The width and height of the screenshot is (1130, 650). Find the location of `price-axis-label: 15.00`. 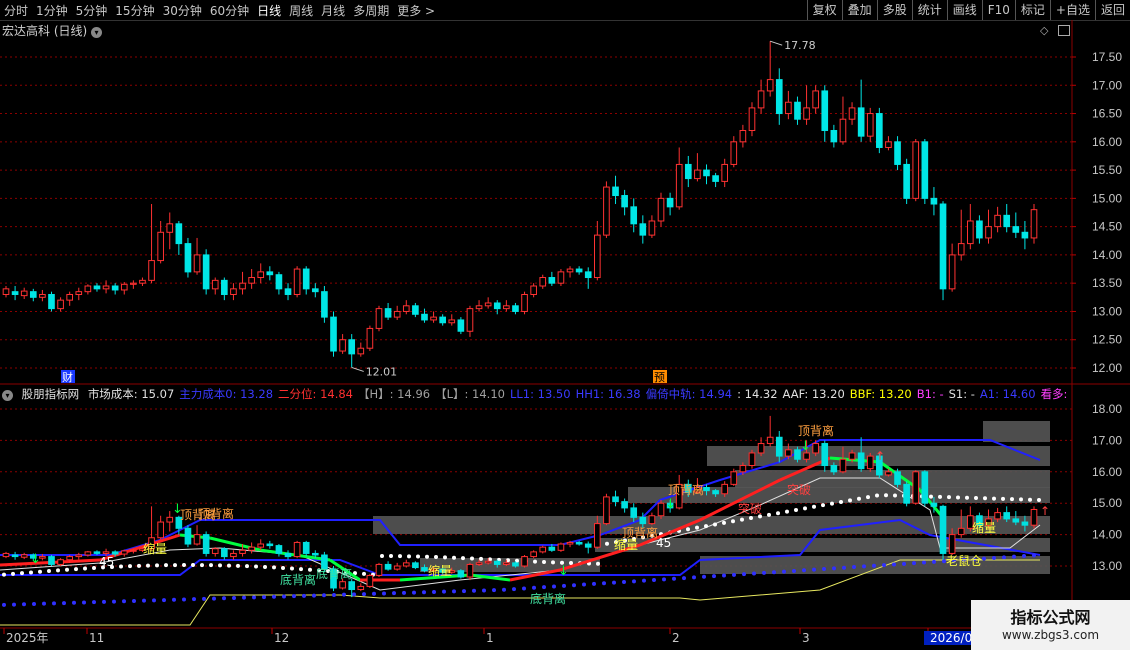

price-axis-label: 15.00 is located at coordinates (1107, 198).